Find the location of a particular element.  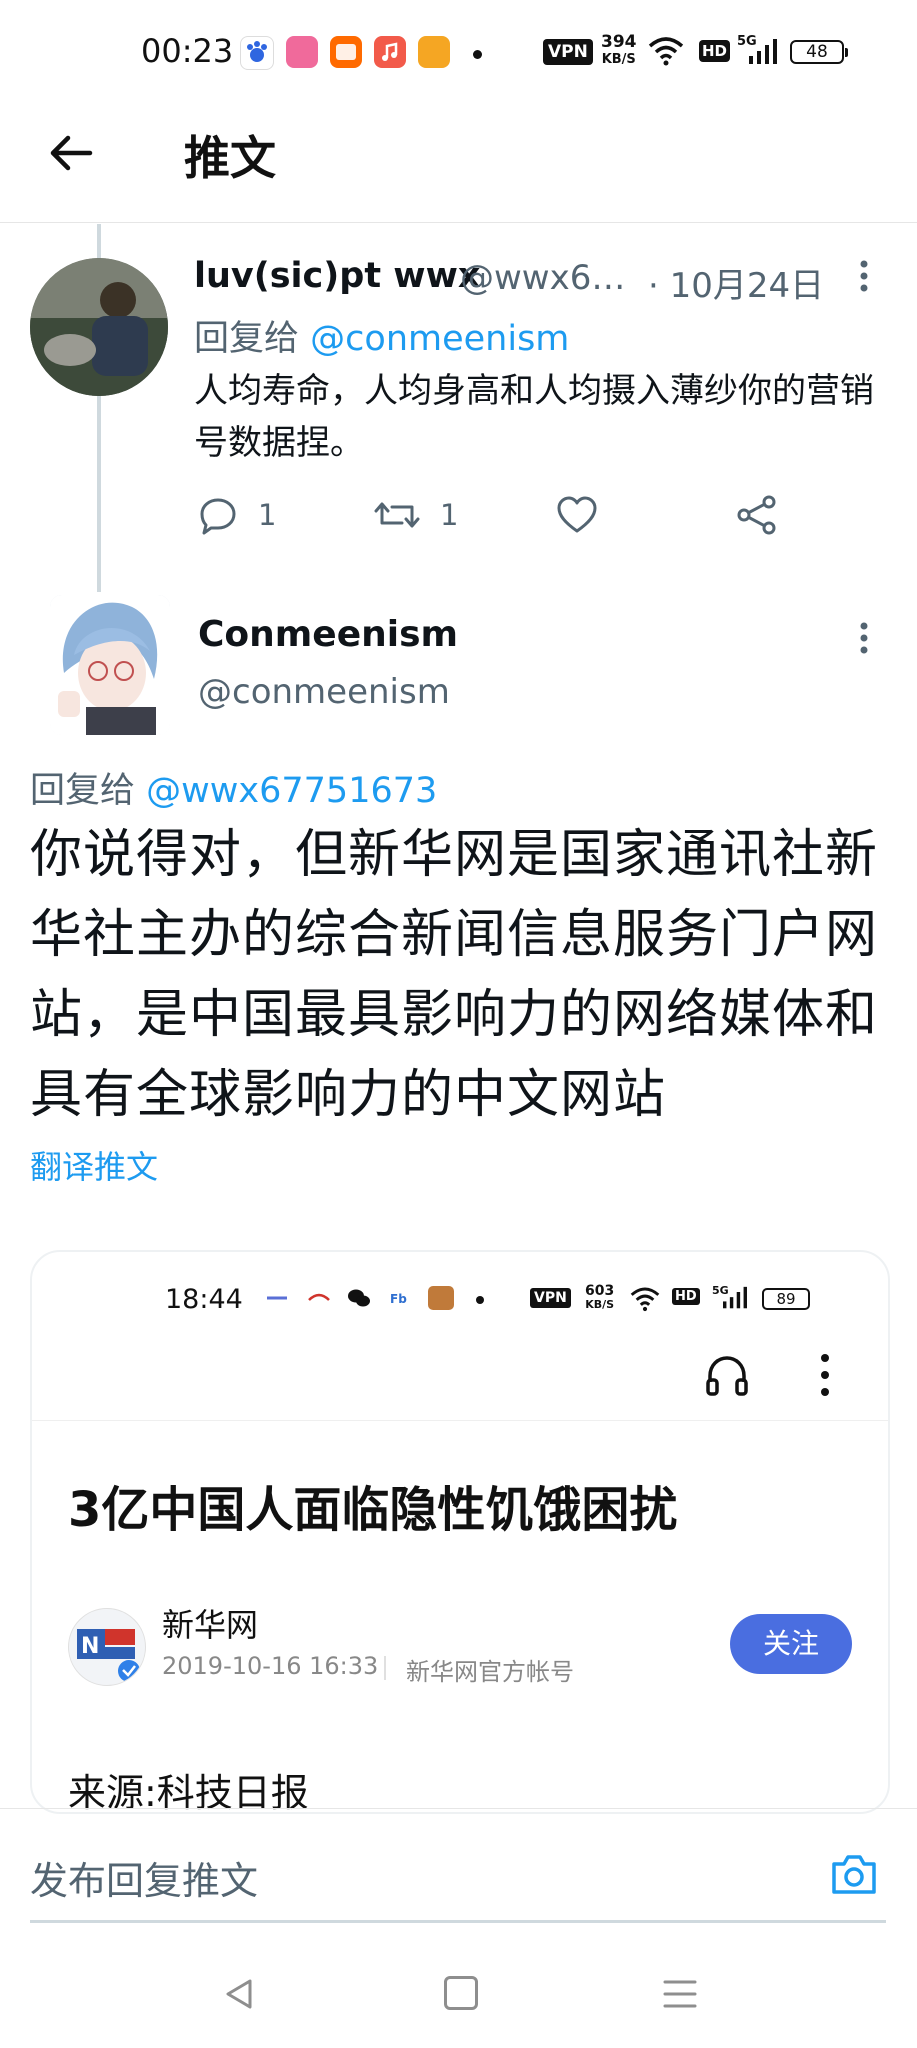

status-bar: 00:23 VPN 394 KB/S HD 5G 48 is located at coordinates (458, 52).